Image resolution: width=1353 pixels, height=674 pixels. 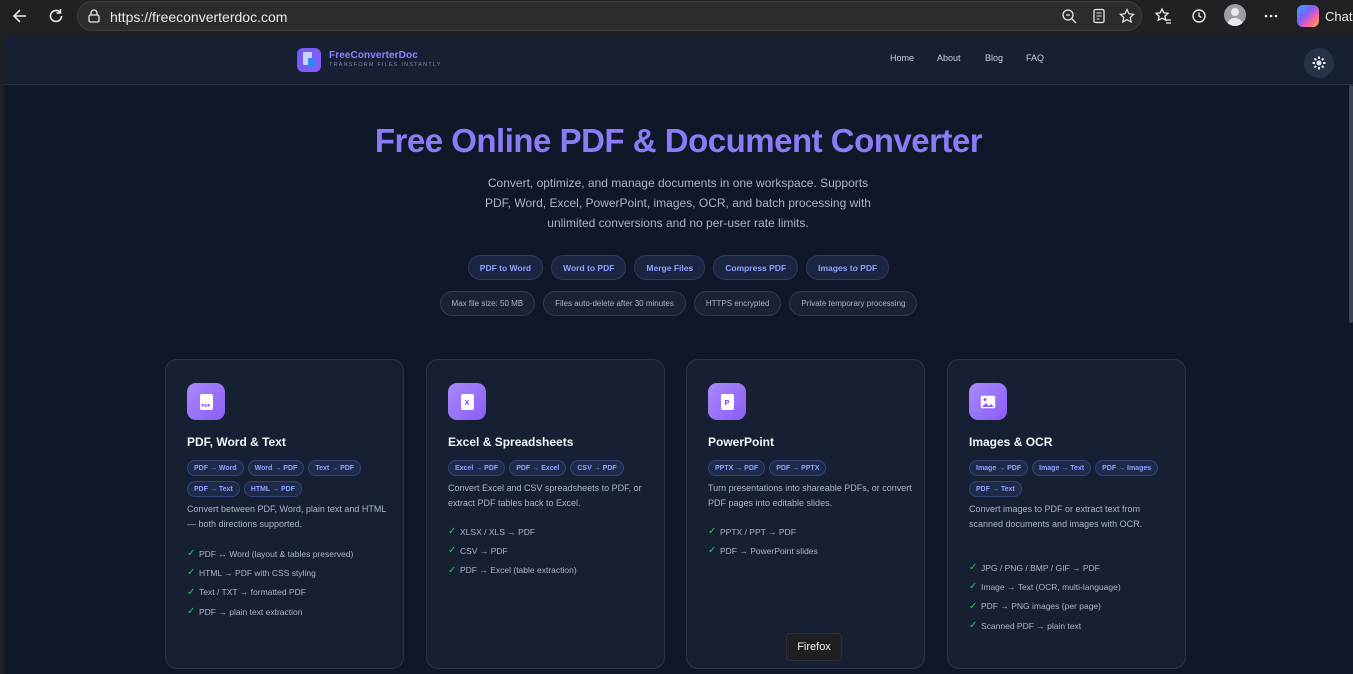 What do you see at coordinates (814, 647) in the screenshot?
I see `tooltip: Firefox` at bounding box center [814, 647].